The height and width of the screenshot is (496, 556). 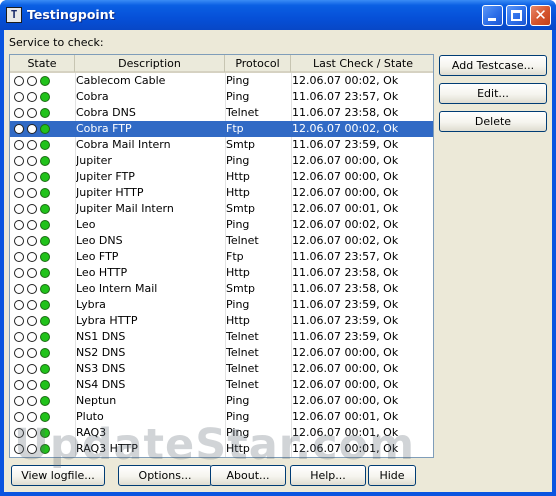 I want to click on close-icon: ✕, so click(x=540, y=15).